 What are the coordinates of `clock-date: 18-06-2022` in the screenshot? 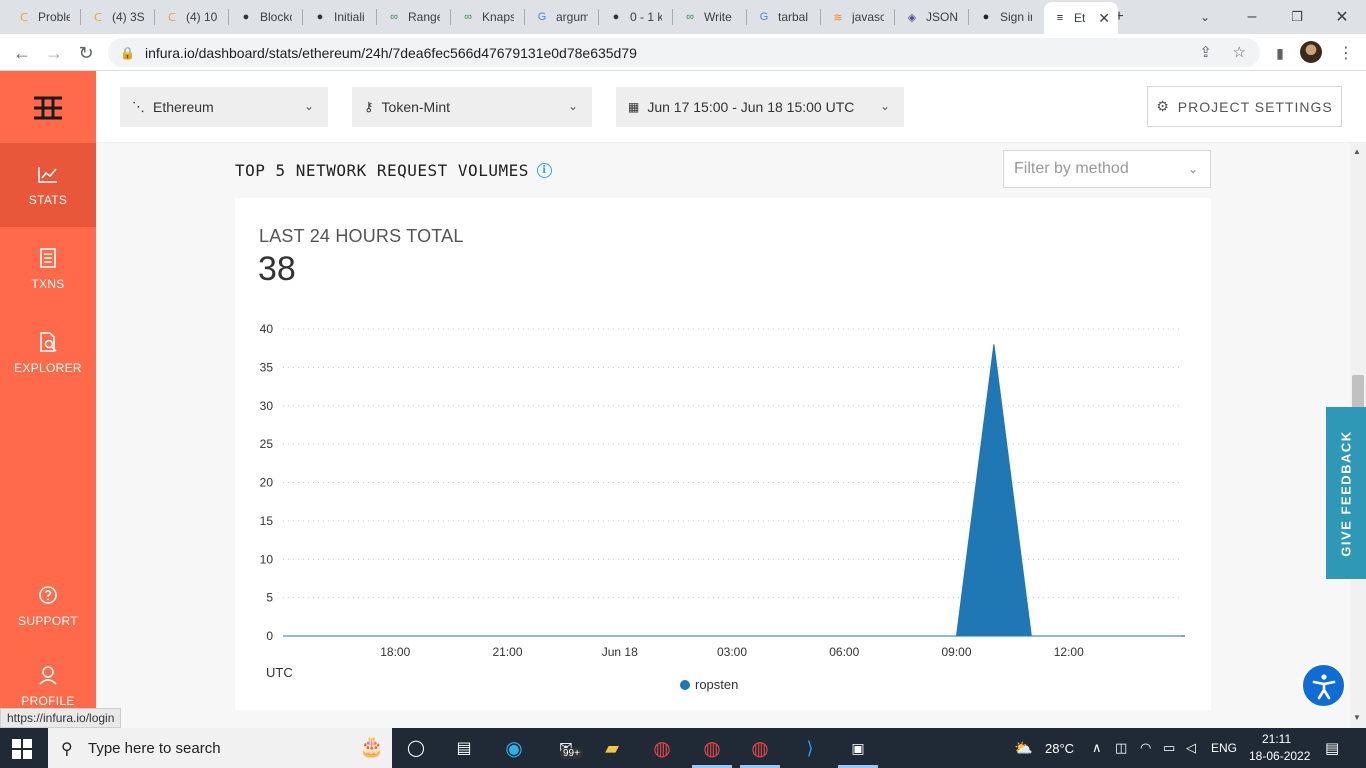 It's located at (1279, 756).